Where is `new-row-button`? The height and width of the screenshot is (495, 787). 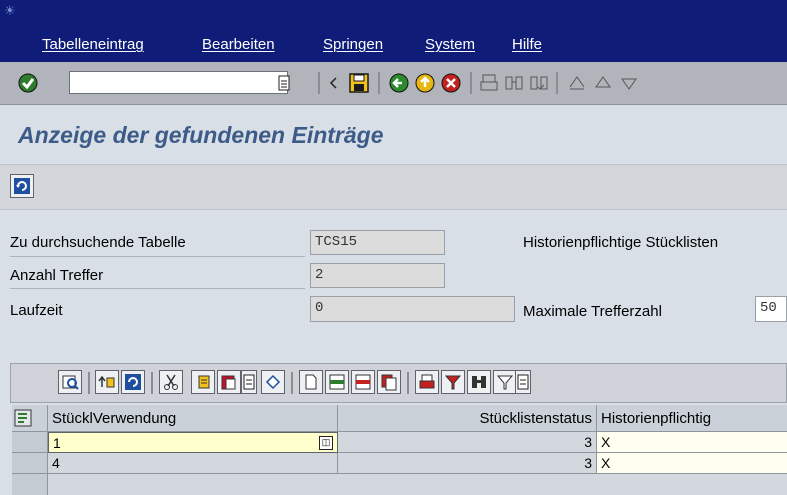
new-row-button is located at coordinates (311, 382).